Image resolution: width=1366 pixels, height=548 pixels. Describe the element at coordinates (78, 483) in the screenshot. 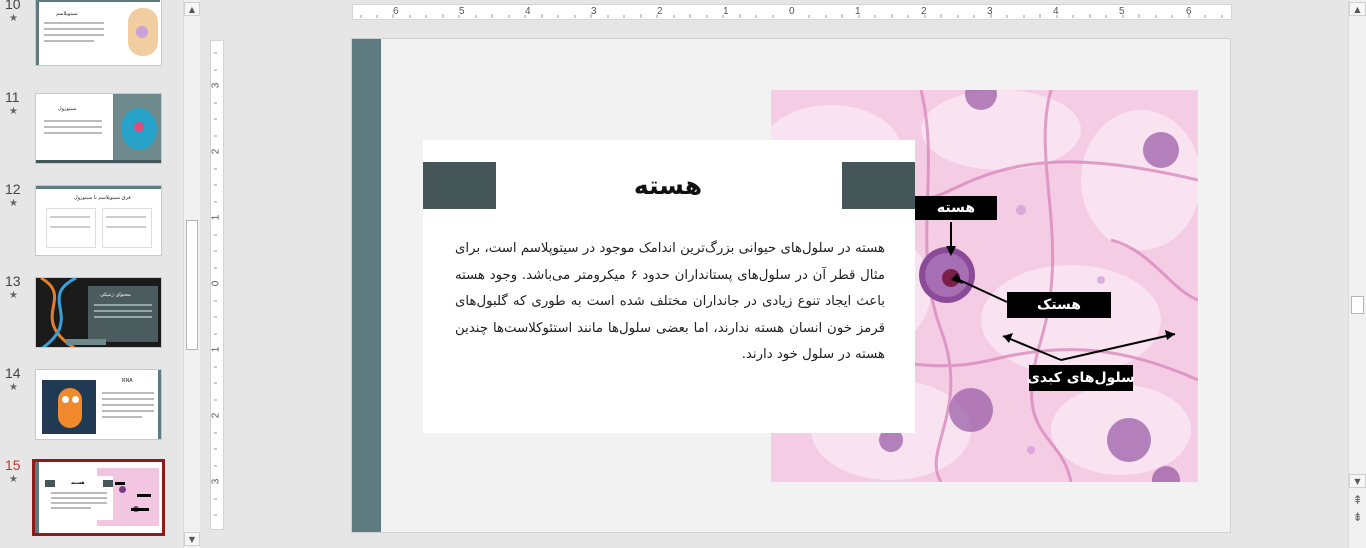

I see `thumbnail-title: هسته` at that location.